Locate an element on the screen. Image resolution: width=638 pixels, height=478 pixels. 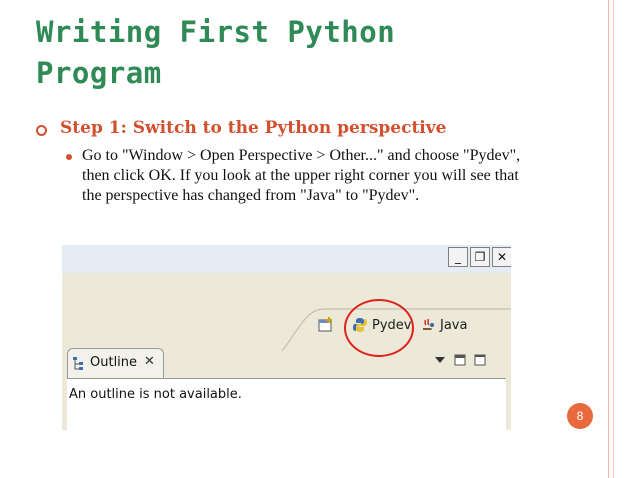
dot-bullet-icon is located at coordinates (69, 157).